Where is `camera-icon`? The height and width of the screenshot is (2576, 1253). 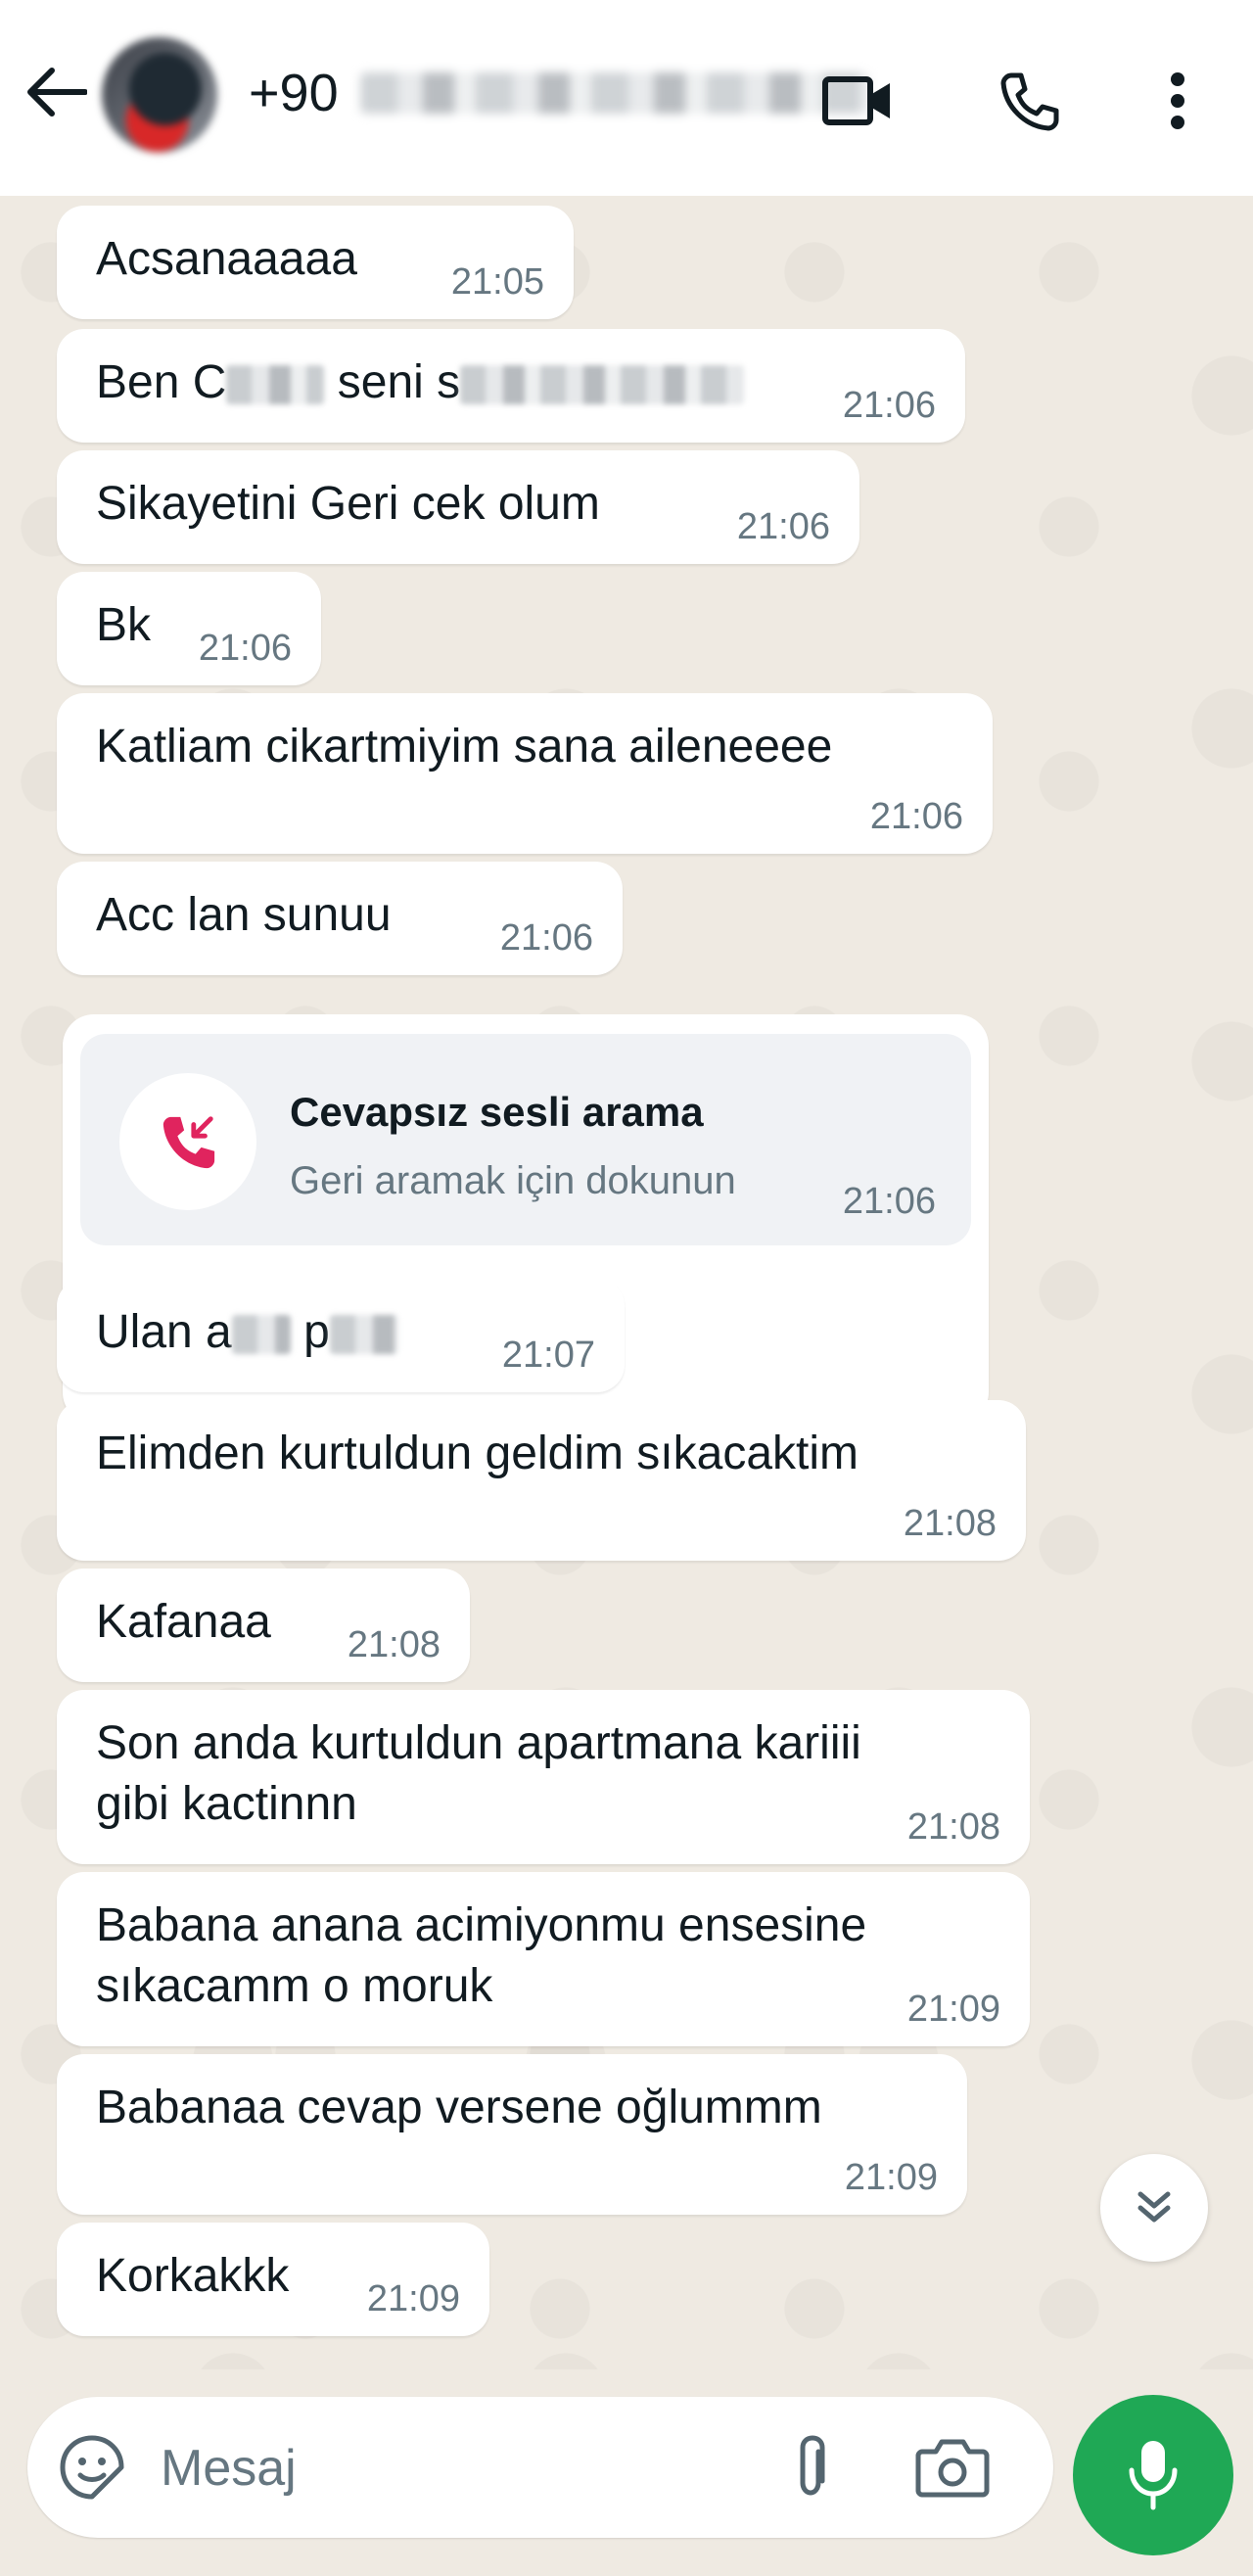 camera-icon is located at coordinates (952, 2467).